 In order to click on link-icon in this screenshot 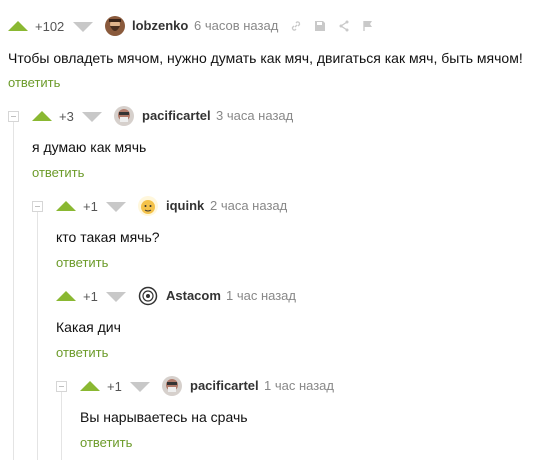, I will do `click(296, 26)`.